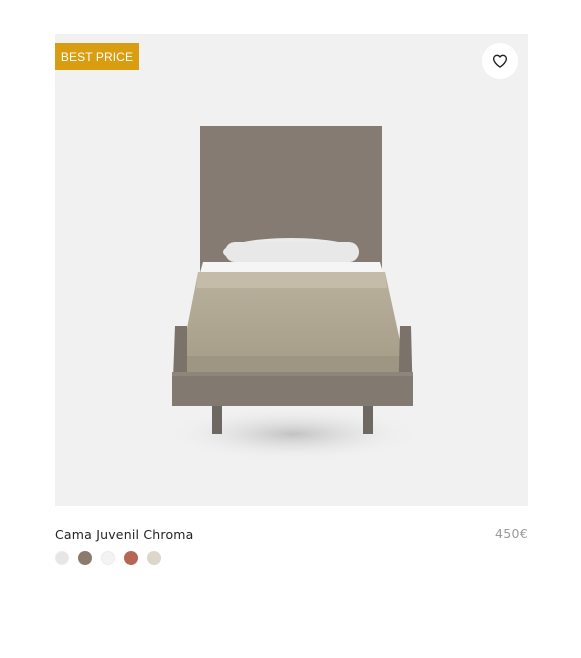 The width and height of the screenshot is (581, 658). What do you see at coordinates (124, 534) in the screenshot?
I see `product-name: Cama Juvenil Chroma` at bounding box center [124, 534].